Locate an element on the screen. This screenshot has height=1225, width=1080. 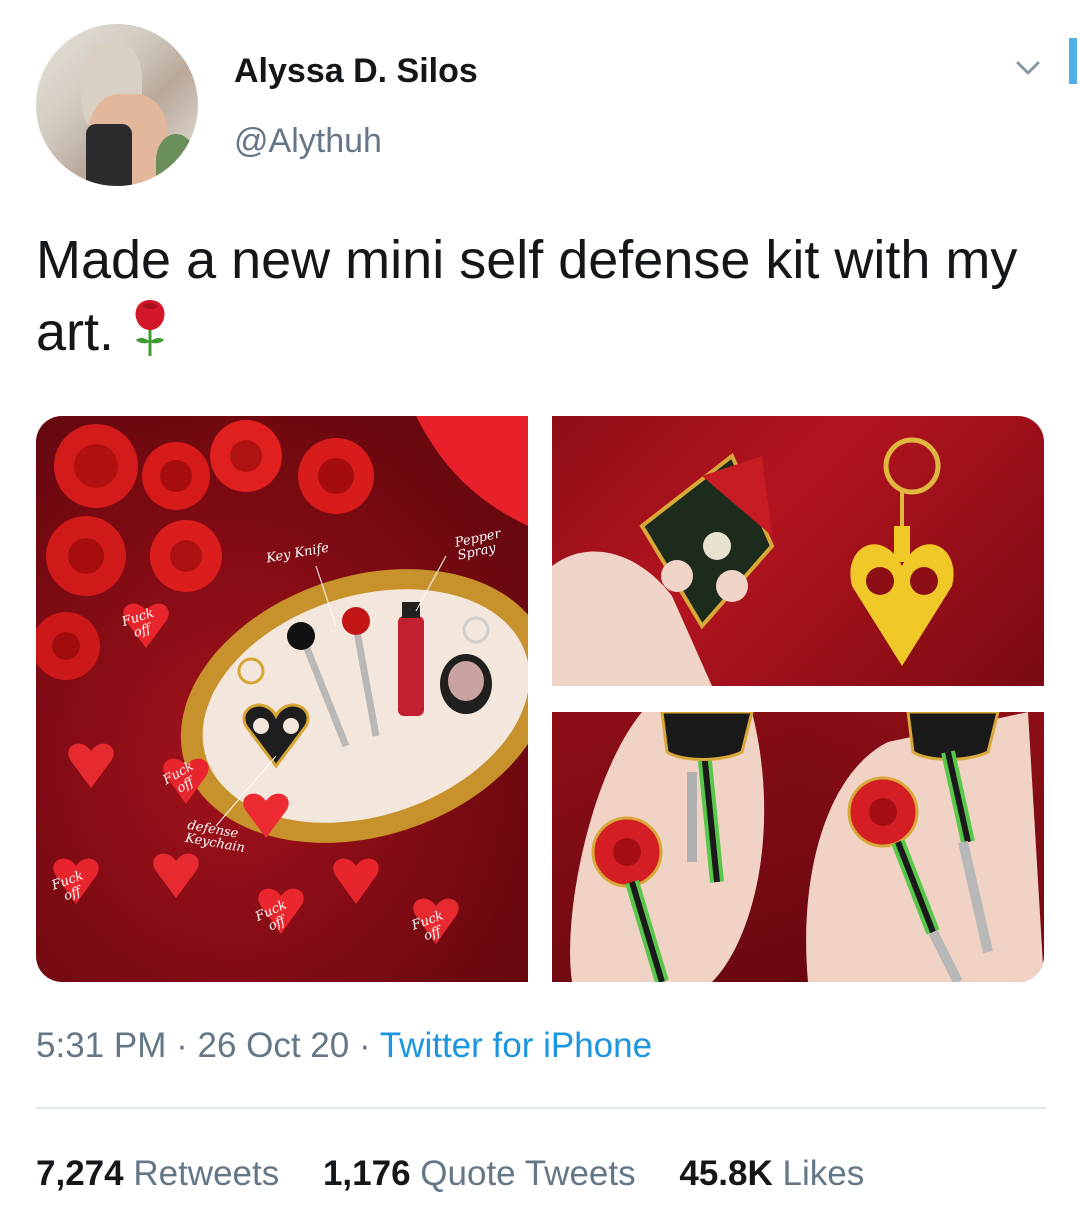
media-image-keychain is located at coordinates (798, 551).